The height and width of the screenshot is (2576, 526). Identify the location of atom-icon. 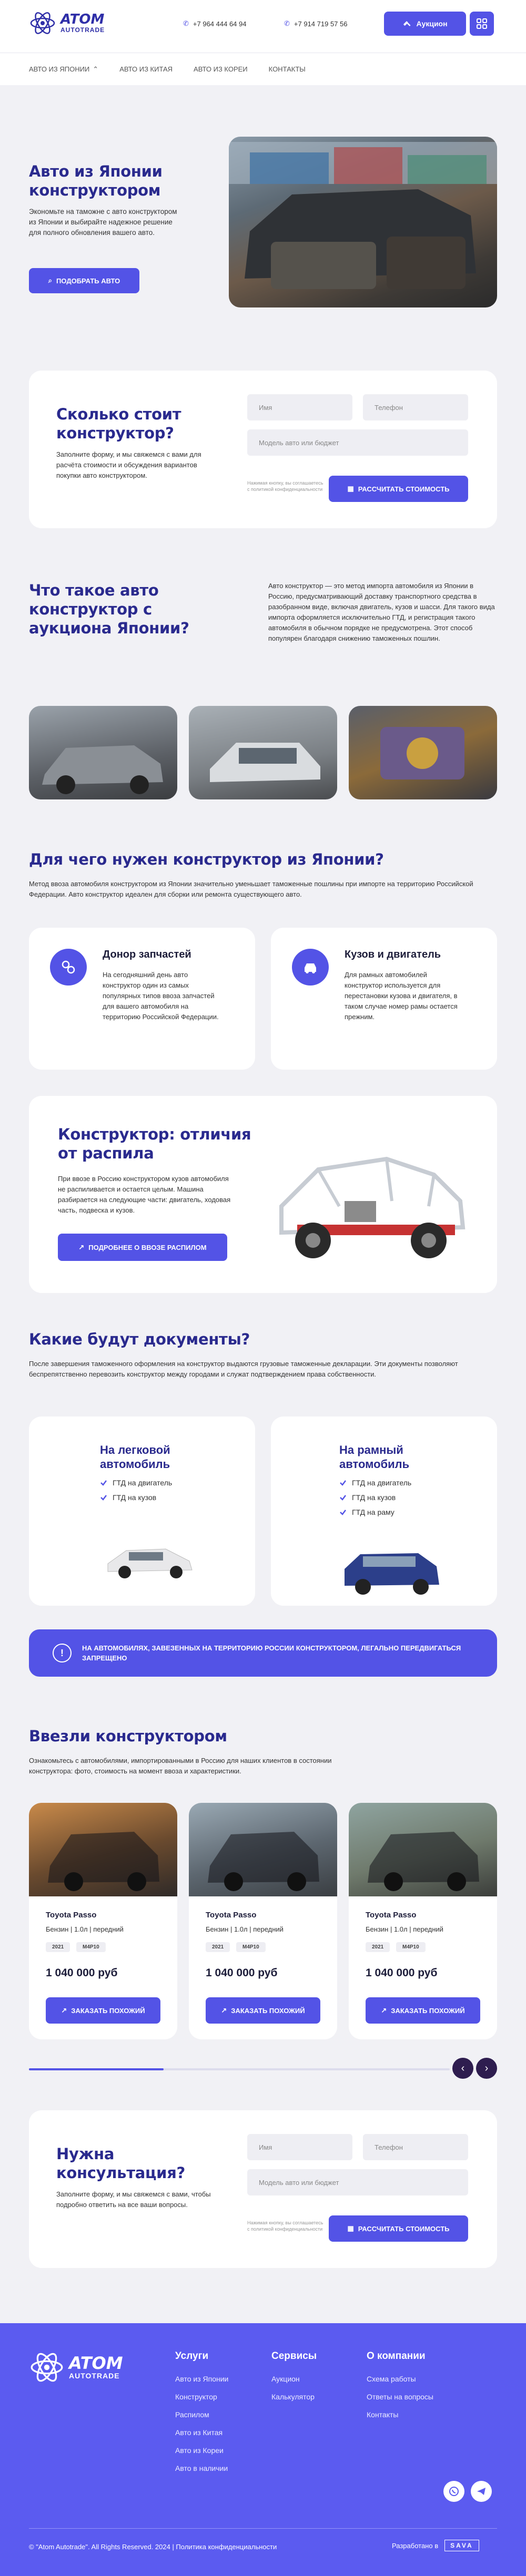
(47, 2367).